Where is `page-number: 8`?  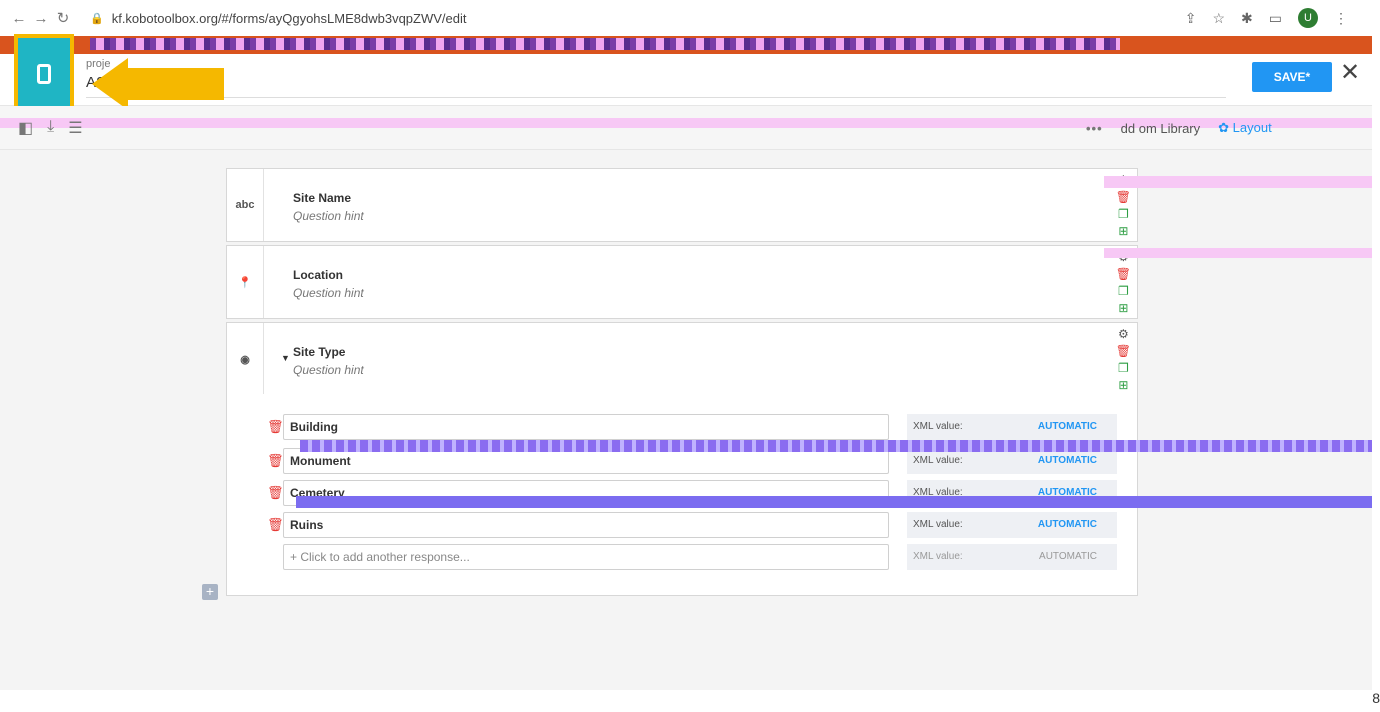 page-number: 8 is located at coordinates (1376, 698).